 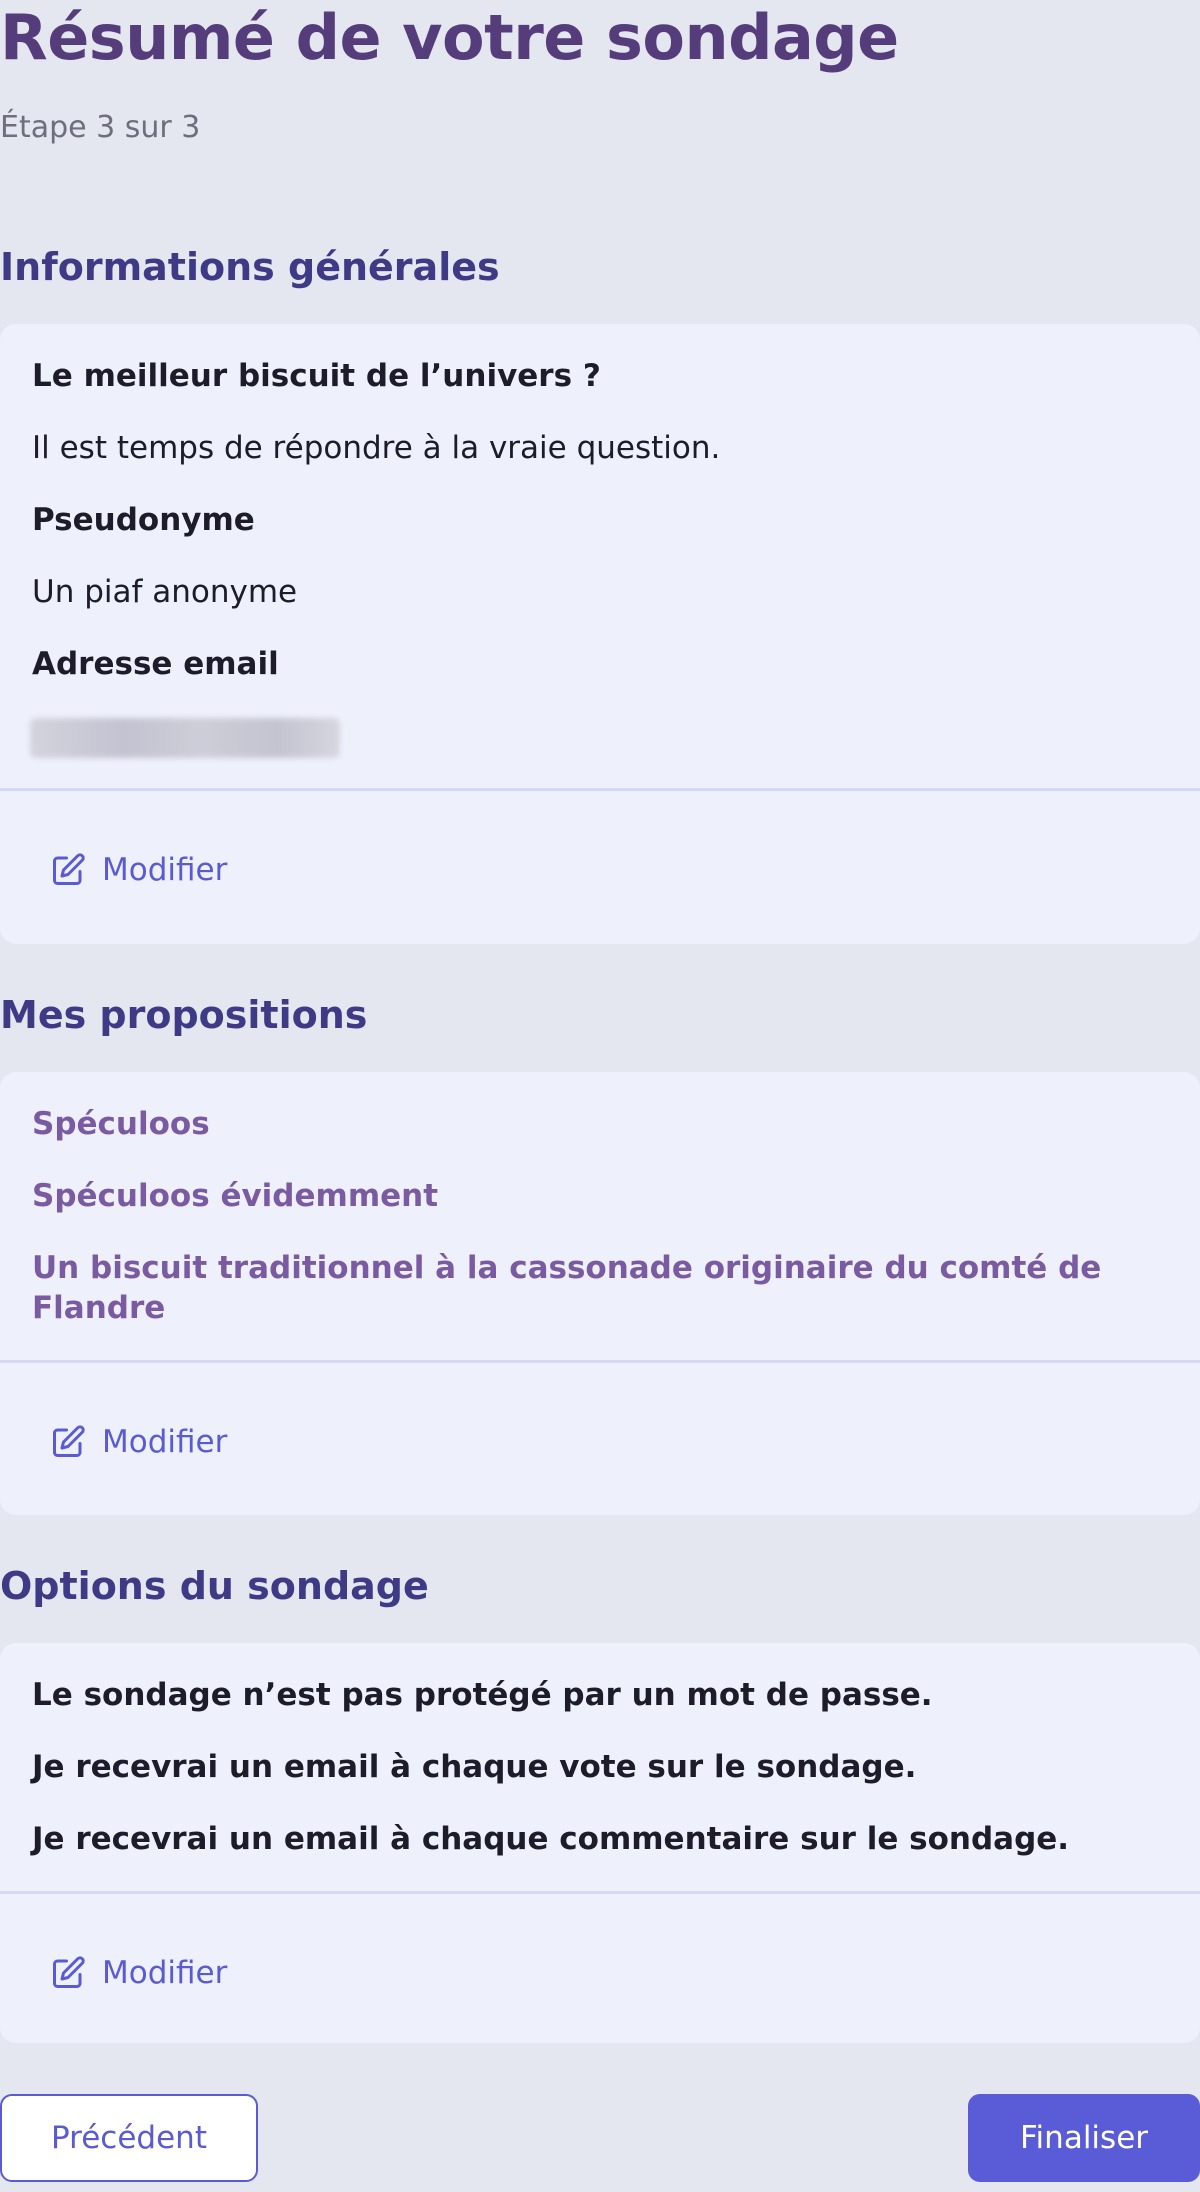 I want to click on poll-title: Le meilleur biscuit de l’univers ?, so click(x=316, y=376).